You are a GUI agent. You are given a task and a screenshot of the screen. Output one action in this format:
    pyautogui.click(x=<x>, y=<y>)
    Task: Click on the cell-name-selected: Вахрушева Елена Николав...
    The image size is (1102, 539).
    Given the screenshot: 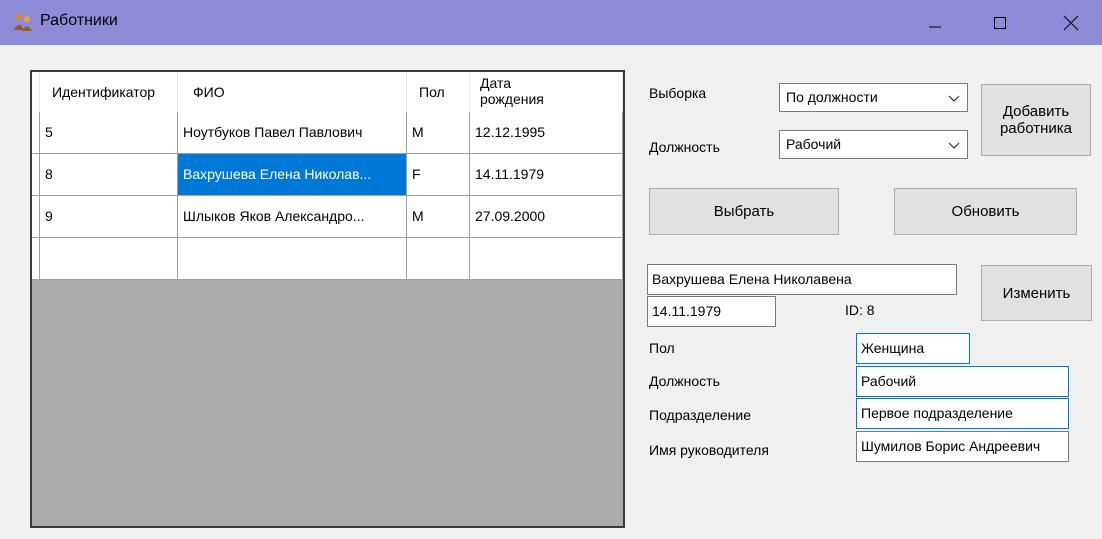 What is the action you would take?
    pyautogui.click(x=292, y=175)
    